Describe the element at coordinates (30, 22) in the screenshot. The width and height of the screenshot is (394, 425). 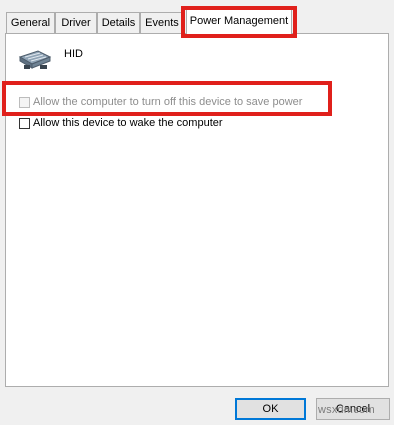
I see `tab-general: General` at that location.